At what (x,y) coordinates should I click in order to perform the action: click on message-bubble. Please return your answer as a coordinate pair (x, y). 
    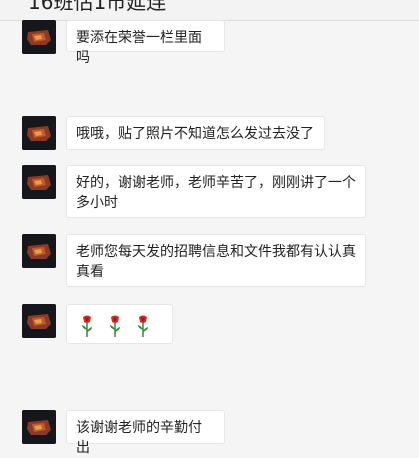
    Looking at the image, I should click on (119, 324).